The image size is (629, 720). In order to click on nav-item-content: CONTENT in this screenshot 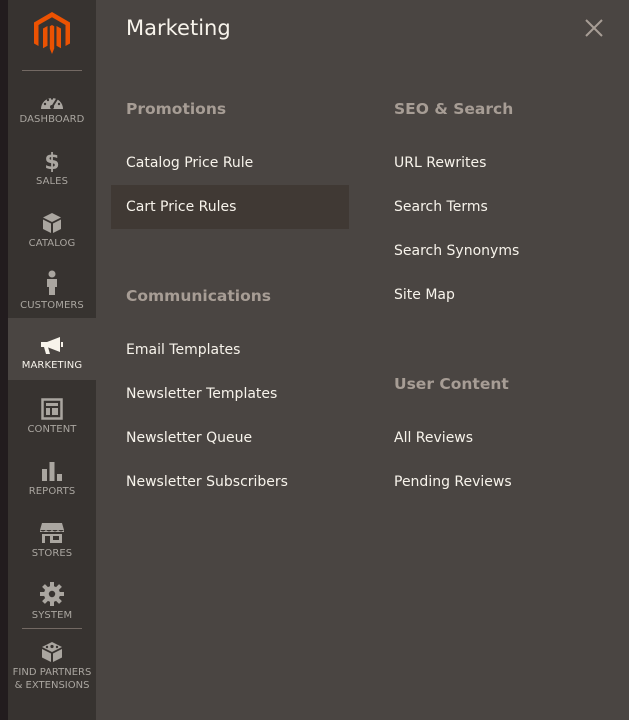, I will do `click(52, 413)`.